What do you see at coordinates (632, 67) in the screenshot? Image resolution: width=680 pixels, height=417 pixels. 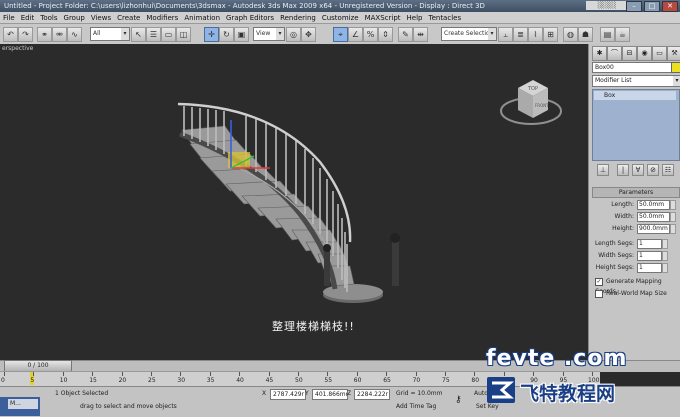 I see `object-name-field: Box00` at bounding box center [632, 67].